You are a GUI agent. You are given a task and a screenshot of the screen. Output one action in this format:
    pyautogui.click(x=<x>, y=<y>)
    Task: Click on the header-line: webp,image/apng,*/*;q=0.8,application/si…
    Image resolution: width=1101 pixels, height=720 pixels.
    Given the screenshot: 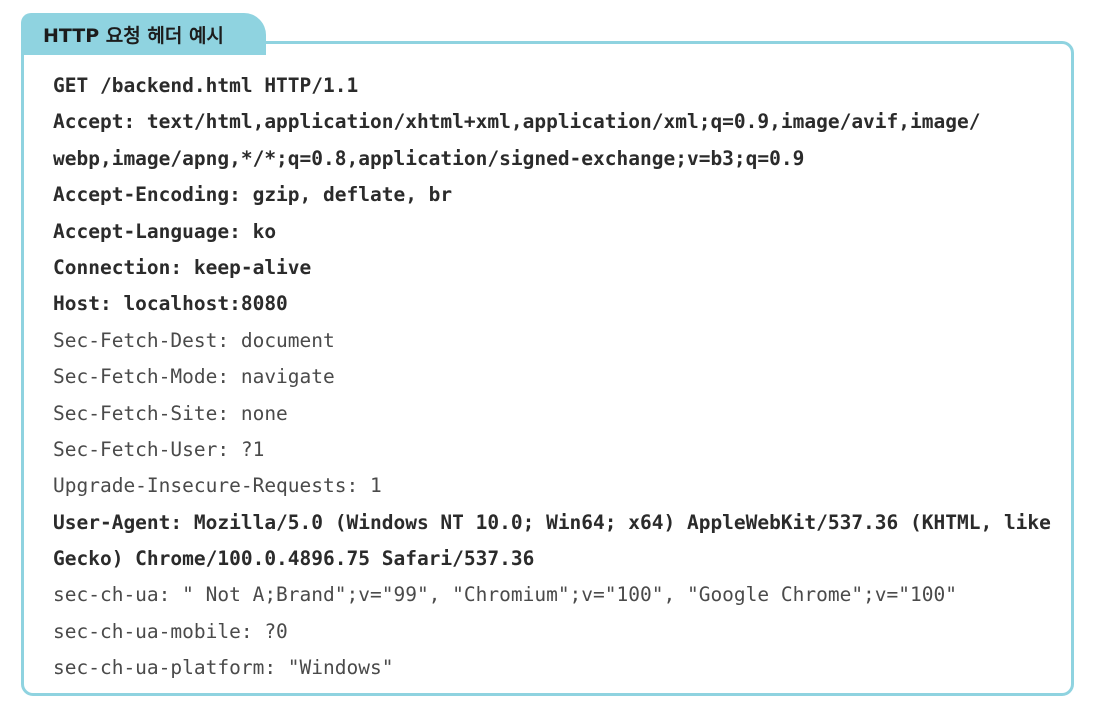 What is the action you would take?
    pyautogui.click(x=429, y=158)
    